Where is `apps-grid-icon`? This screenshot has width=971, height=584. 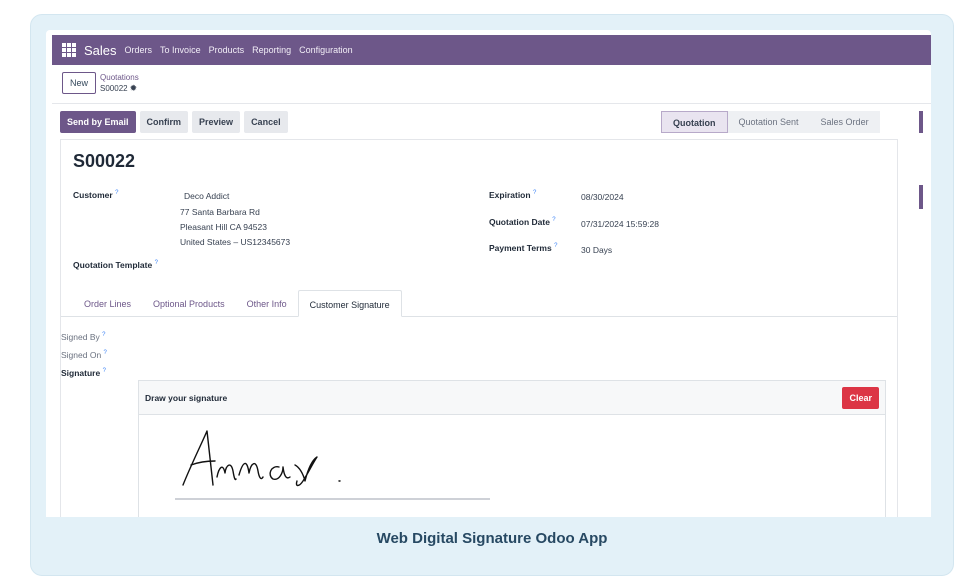
apps-grid-icon is located at coordinates (69, 50).